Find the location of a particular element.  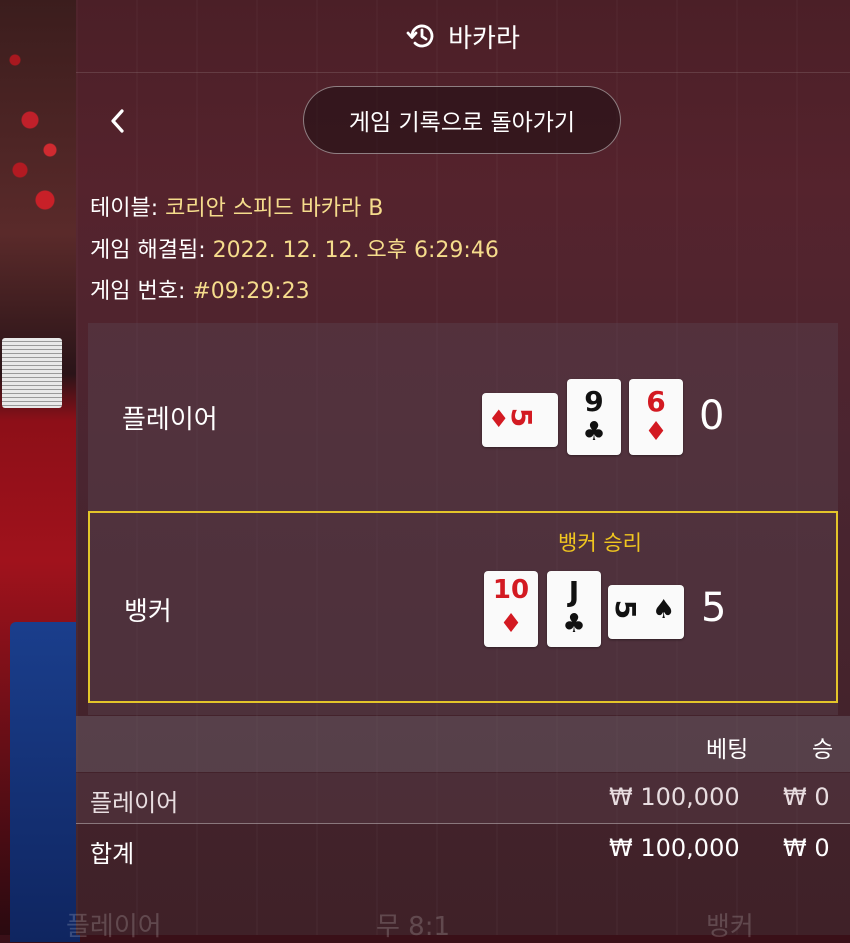

table-row: 플레이어 ₩ 100,000 ₩ 0 is located at coordinates (463, 798).